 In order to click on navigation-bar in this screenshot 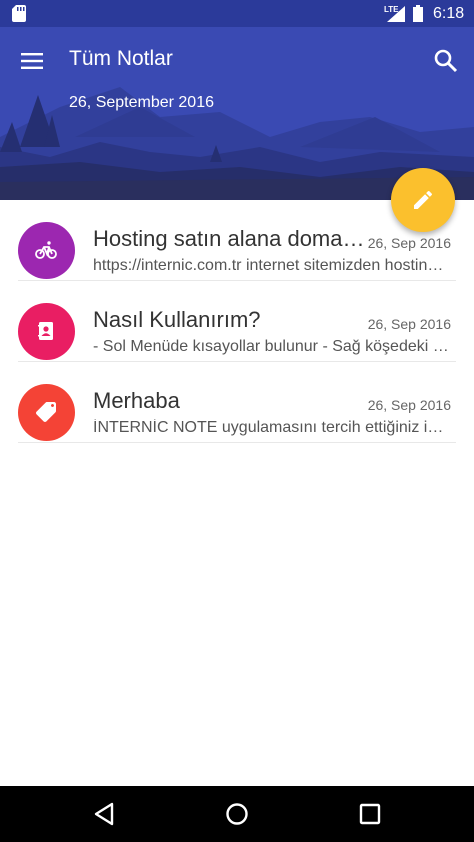, I will do `click(237, 814)`.